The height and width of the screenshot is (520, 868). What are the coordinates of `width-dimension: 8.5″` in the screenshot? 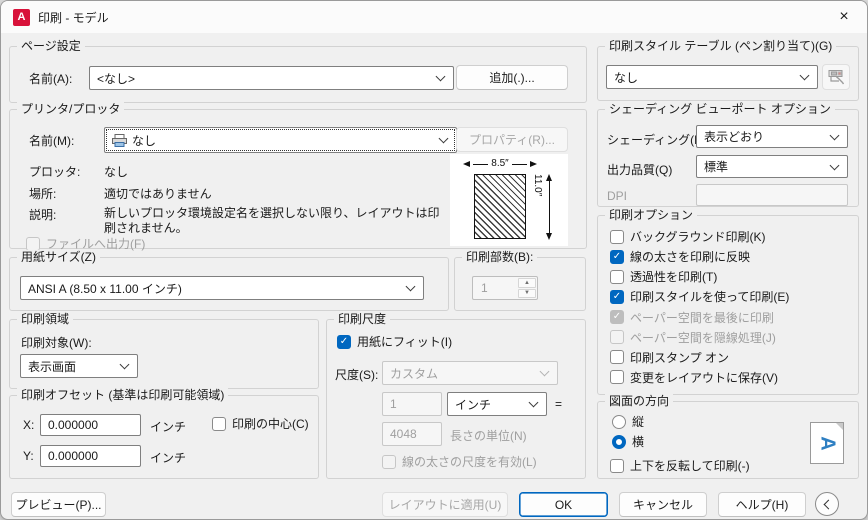 It's located at (500, 164).